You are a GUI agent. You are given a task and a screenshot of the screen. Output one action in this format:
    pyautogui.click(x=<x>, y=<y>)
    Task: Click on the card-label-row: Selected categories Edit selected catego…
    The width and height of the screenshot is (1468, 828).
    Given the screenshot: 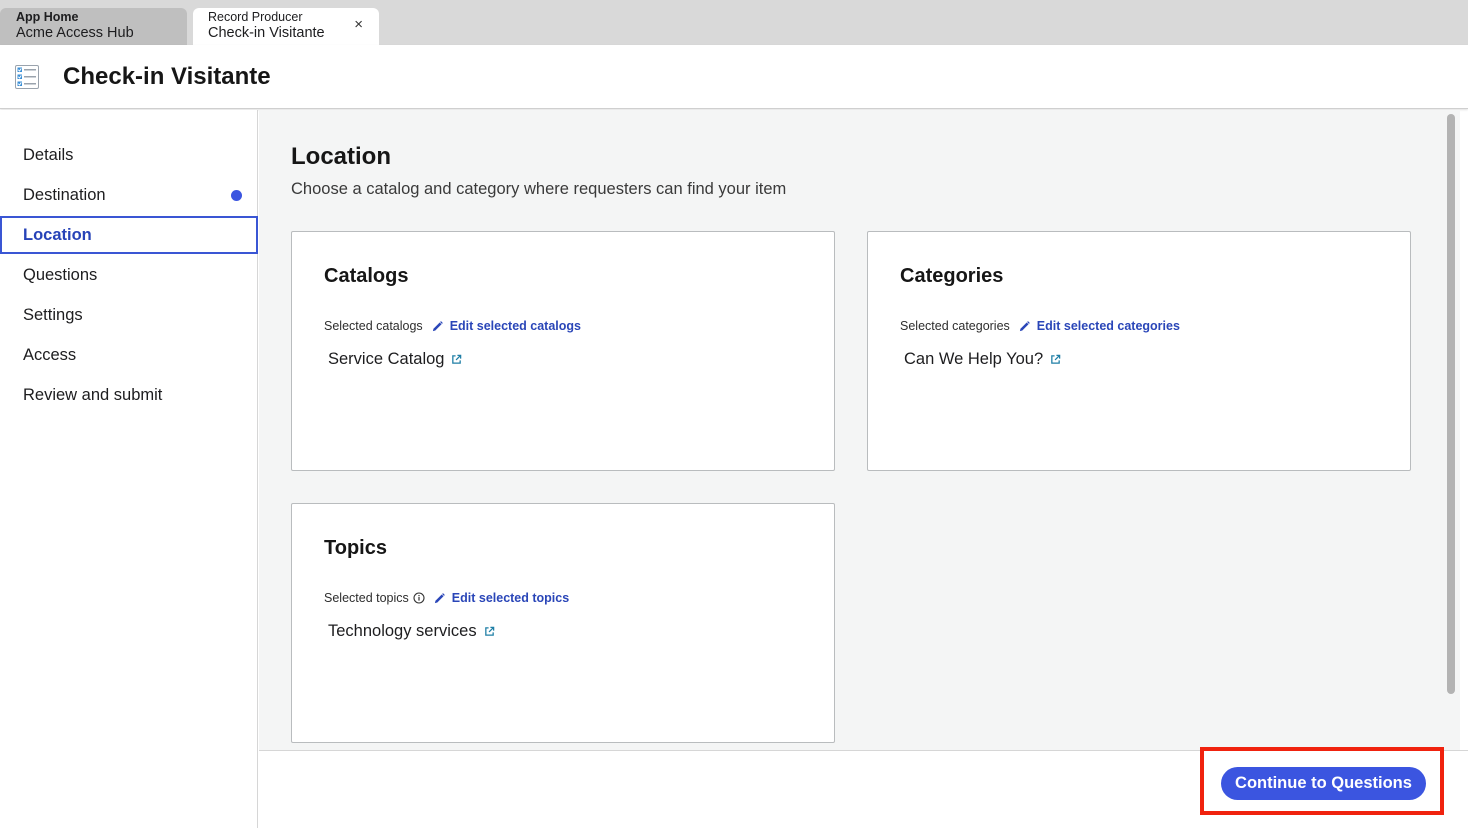 What is the action you would take?
    pyautogui.click(x=1040, y=326)
    